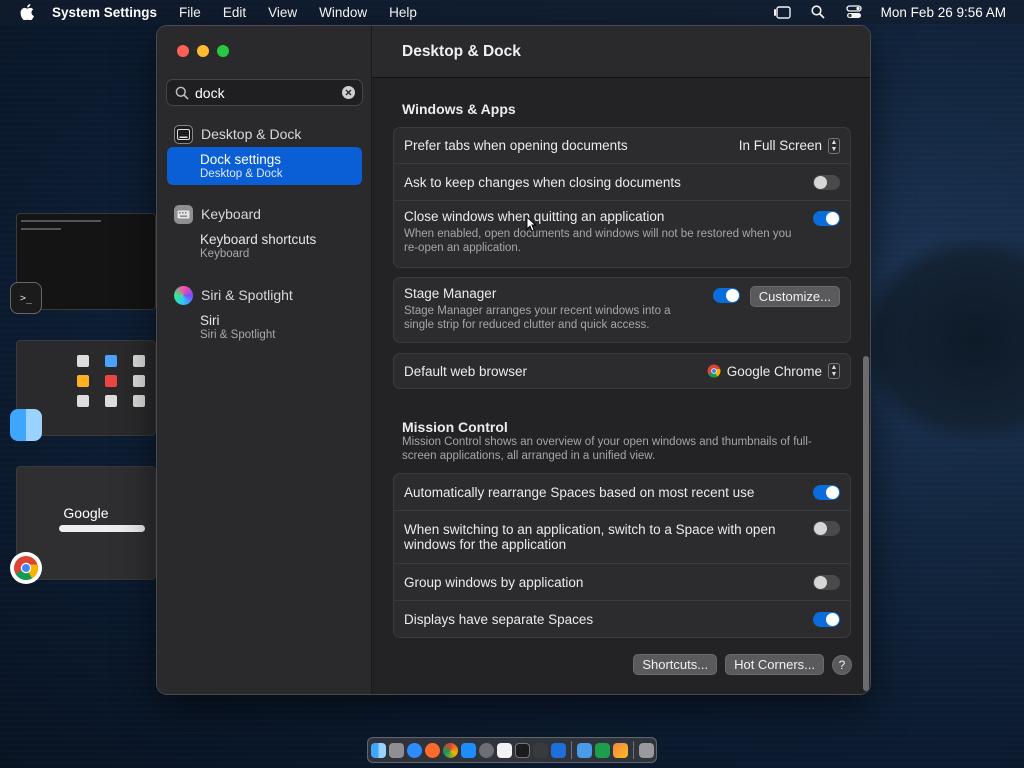 Image resolution: width=1024 pixels, height=768 pixels. I want to click on dock-firefox-icon, so click(432, 750).